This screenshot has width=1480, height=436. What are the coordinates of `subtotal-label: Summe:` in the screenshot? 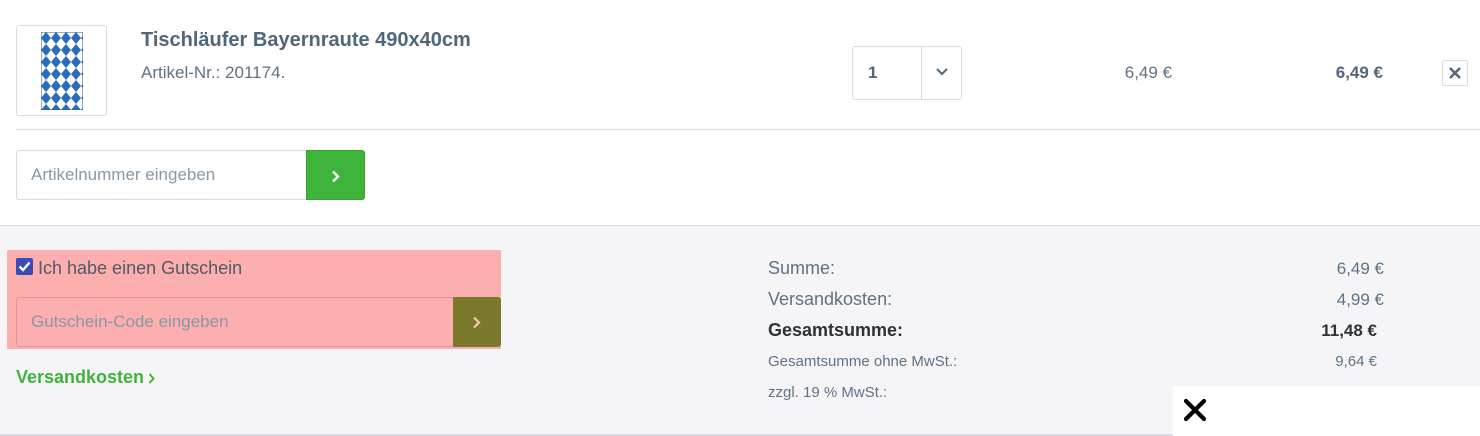 It's located at (802, 268).